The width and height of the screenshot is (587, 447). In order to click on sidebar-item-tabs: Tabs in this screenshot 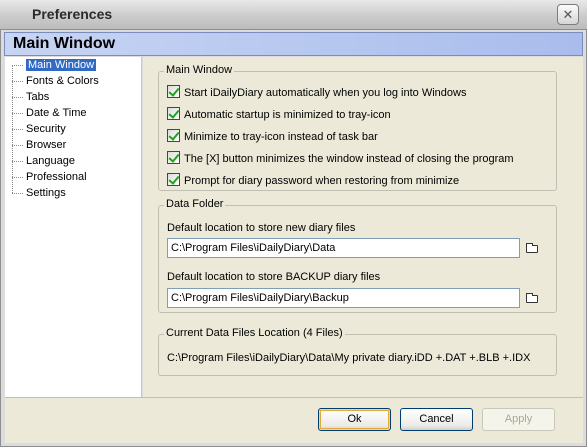, I will do `click(32, 97)`.